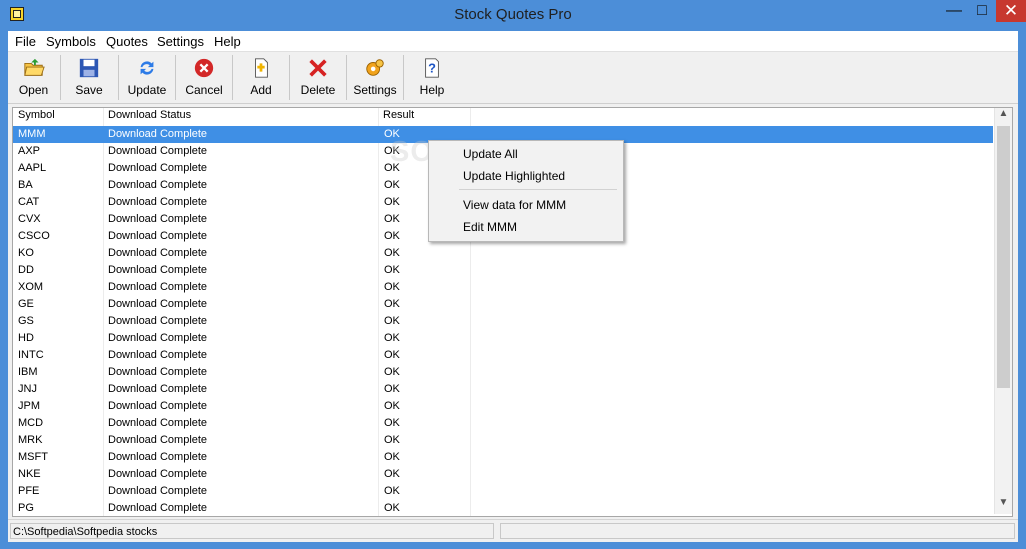  I want to click on scroll-thumb, so click(1003, 257).